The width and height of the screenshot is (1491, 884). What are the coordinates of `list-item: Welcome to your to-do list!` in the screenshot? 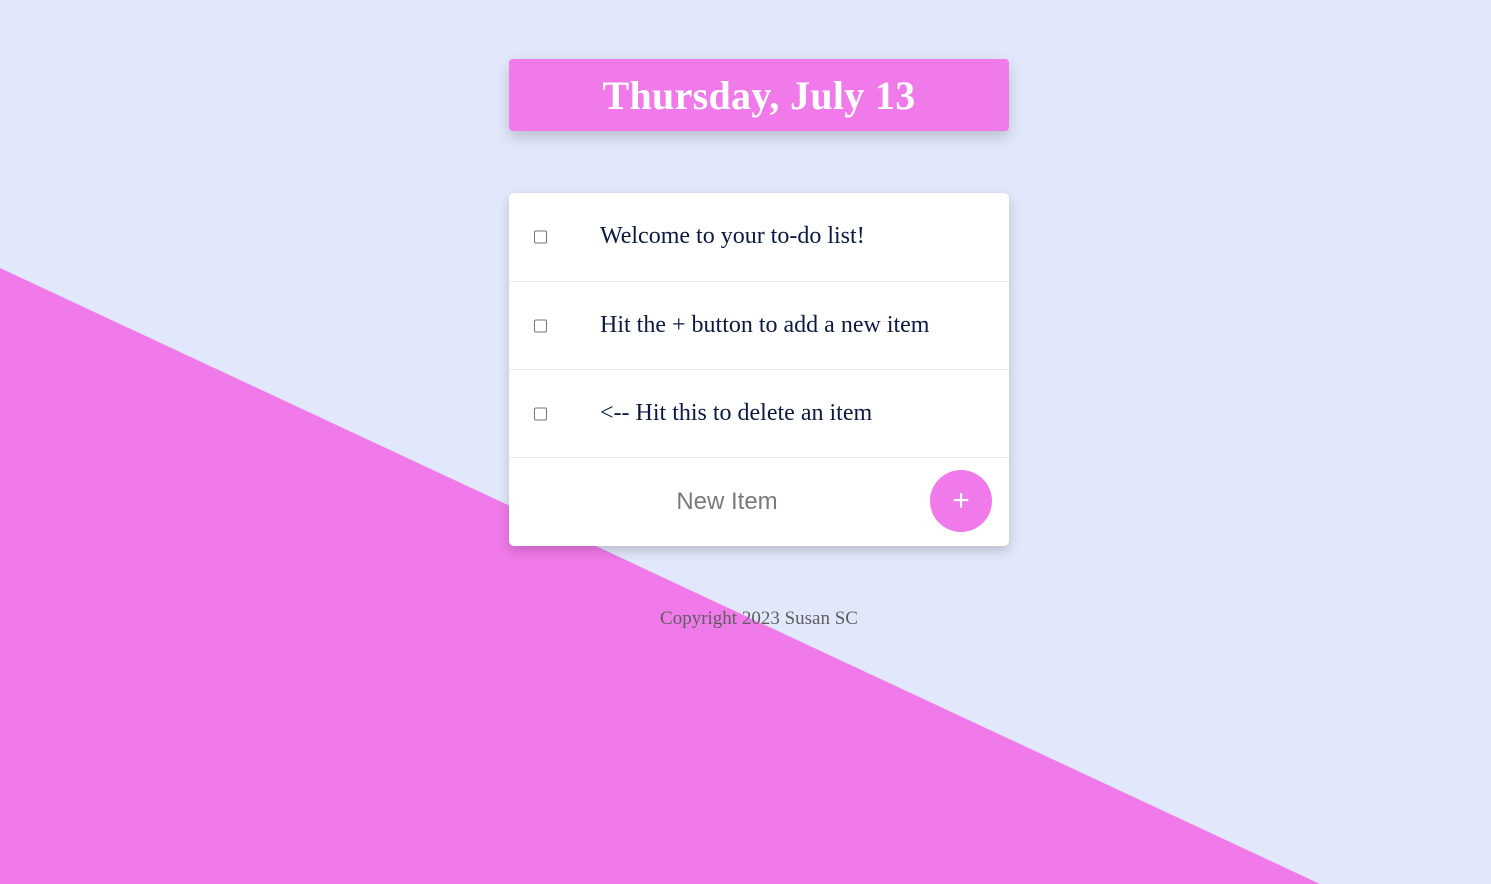 It's located at (759, 237).